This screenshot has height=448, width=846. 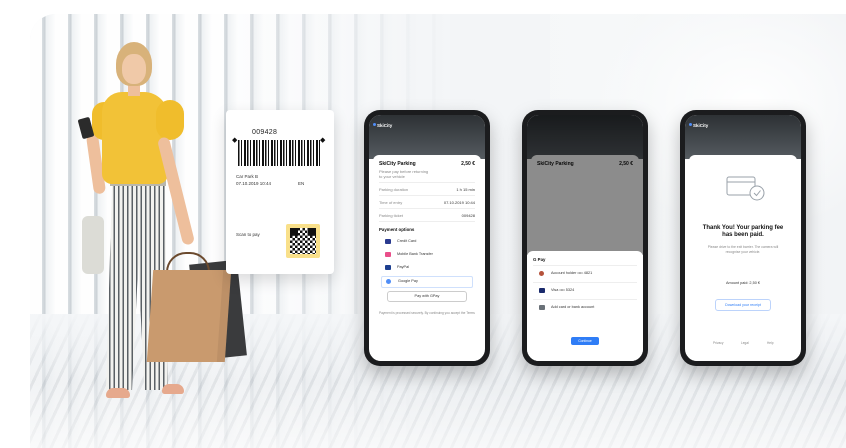 What do you see at coordinates (388, 267) in the screenshot?
I see `paypal-icon` at bounding box center [388, 267].